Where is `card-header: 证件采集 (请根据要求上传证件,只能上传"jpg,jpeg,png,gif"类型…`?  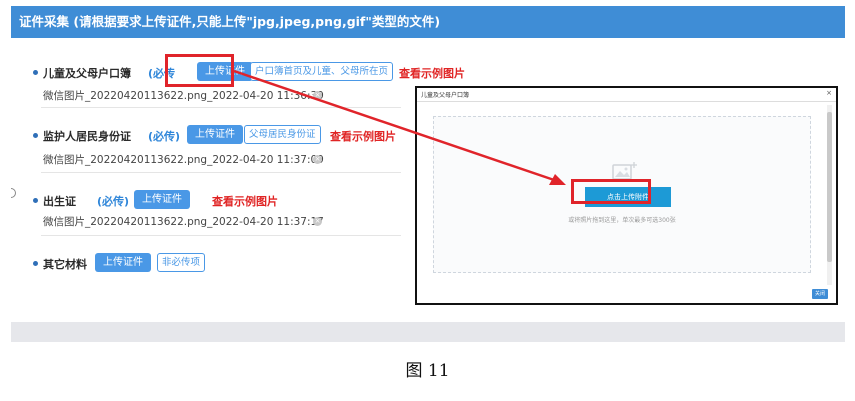
card-header: 证件采集 (请根据要求上传证件,只能上传"jpg,jpeg,png,gif"类型… is located at coordinates (428, 22).